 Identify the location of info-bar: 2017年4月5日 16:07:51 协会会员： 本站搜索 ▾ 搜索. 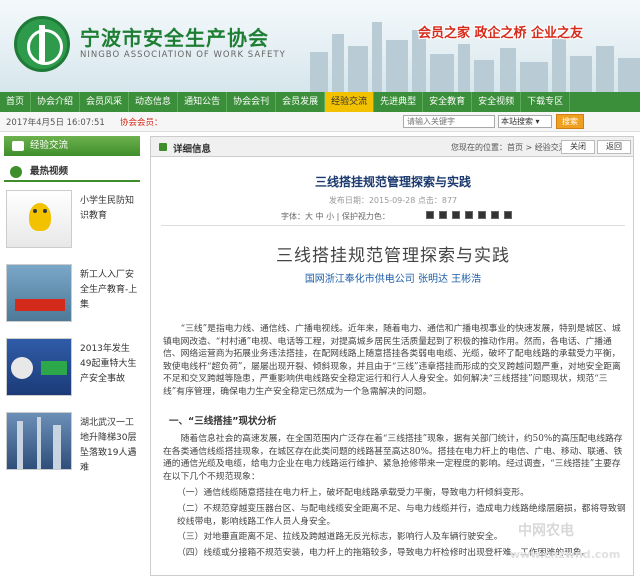
(320, 122).